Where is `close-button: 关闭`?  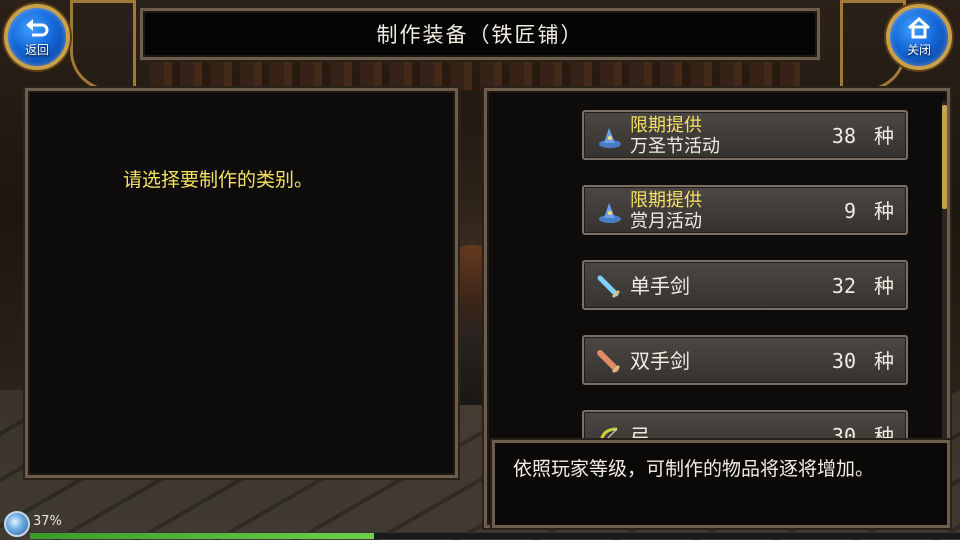
close-button: 关闭 is located at coordinates (919, 37).